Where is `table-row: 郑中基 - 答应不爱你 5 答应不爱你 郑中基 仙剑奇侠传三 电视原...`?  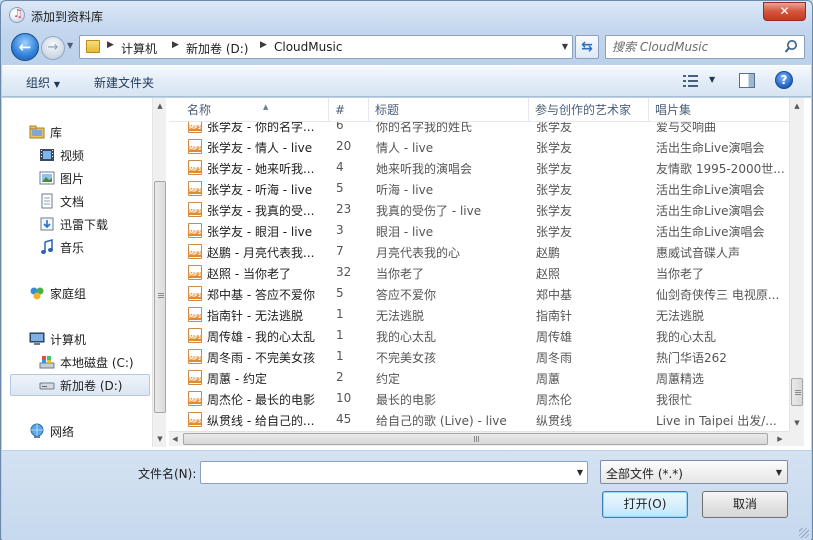
table-row: 郑中基 - 答应不爱你 5 答应不爱你 郑中基 仙剑奇侠传三 电视原... is located at coordinates (479, 293).